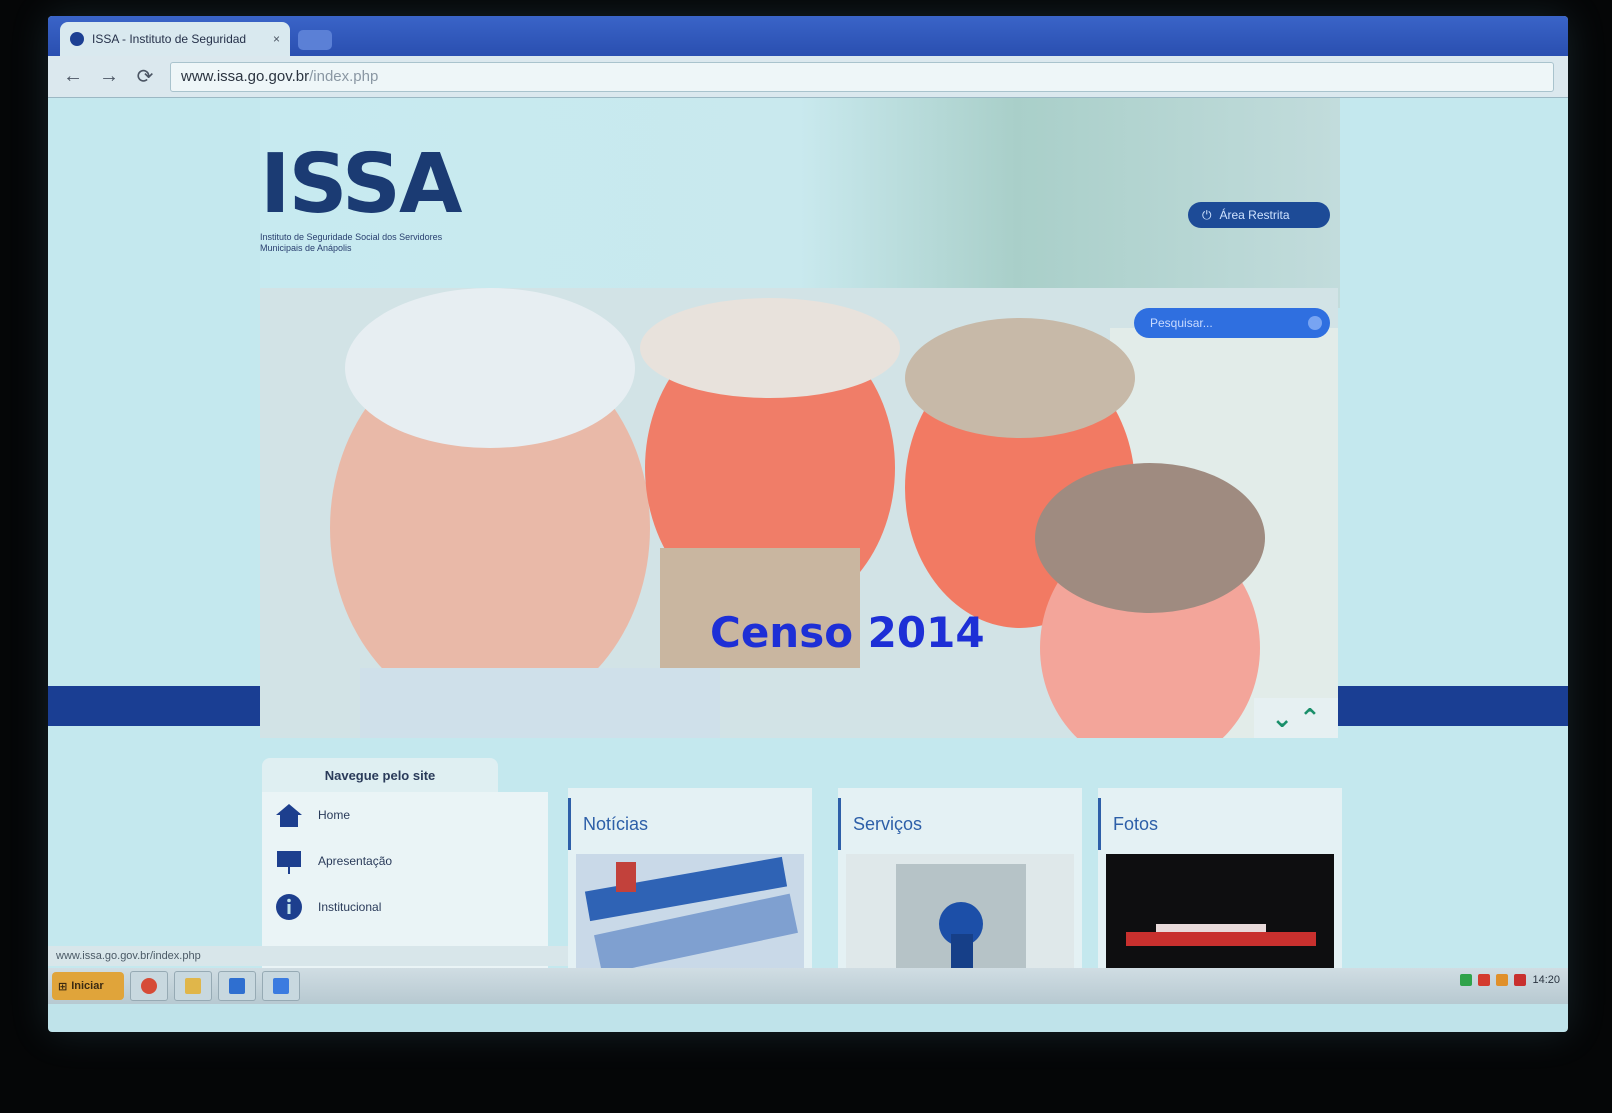 The image size is (1612, 1113). What do you see at coordinates (237, 986) in the screenshot?
I see `taskbar-app-icon` at bounding box center [237, 986].